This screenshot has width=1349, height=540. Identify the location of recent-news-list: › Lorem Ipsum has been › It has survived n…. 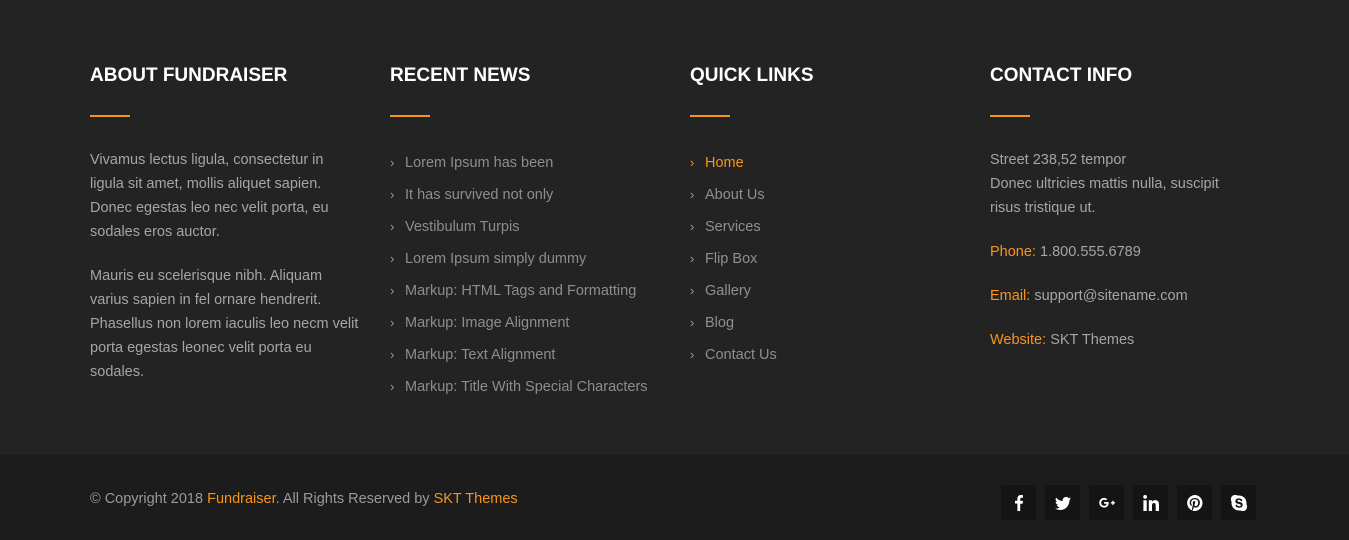
(530, 275).